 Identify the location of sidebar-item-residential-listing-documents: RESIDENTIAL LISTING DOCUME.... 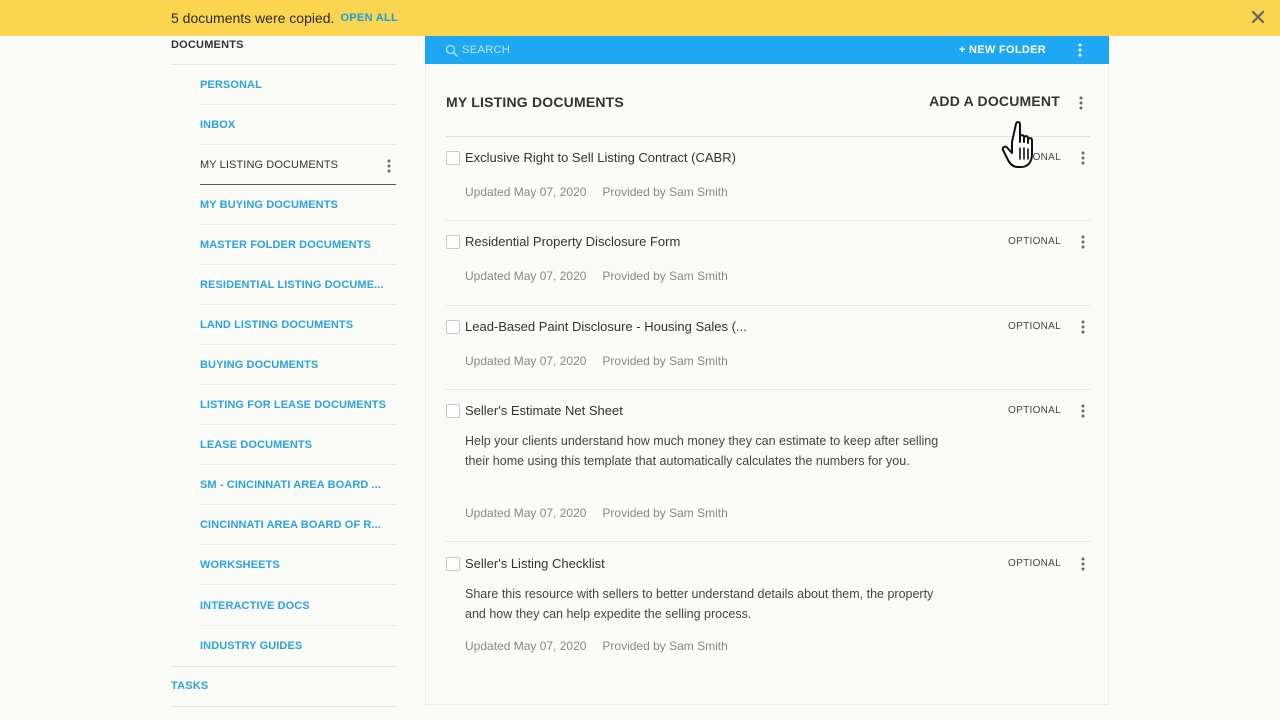
(298, 285).